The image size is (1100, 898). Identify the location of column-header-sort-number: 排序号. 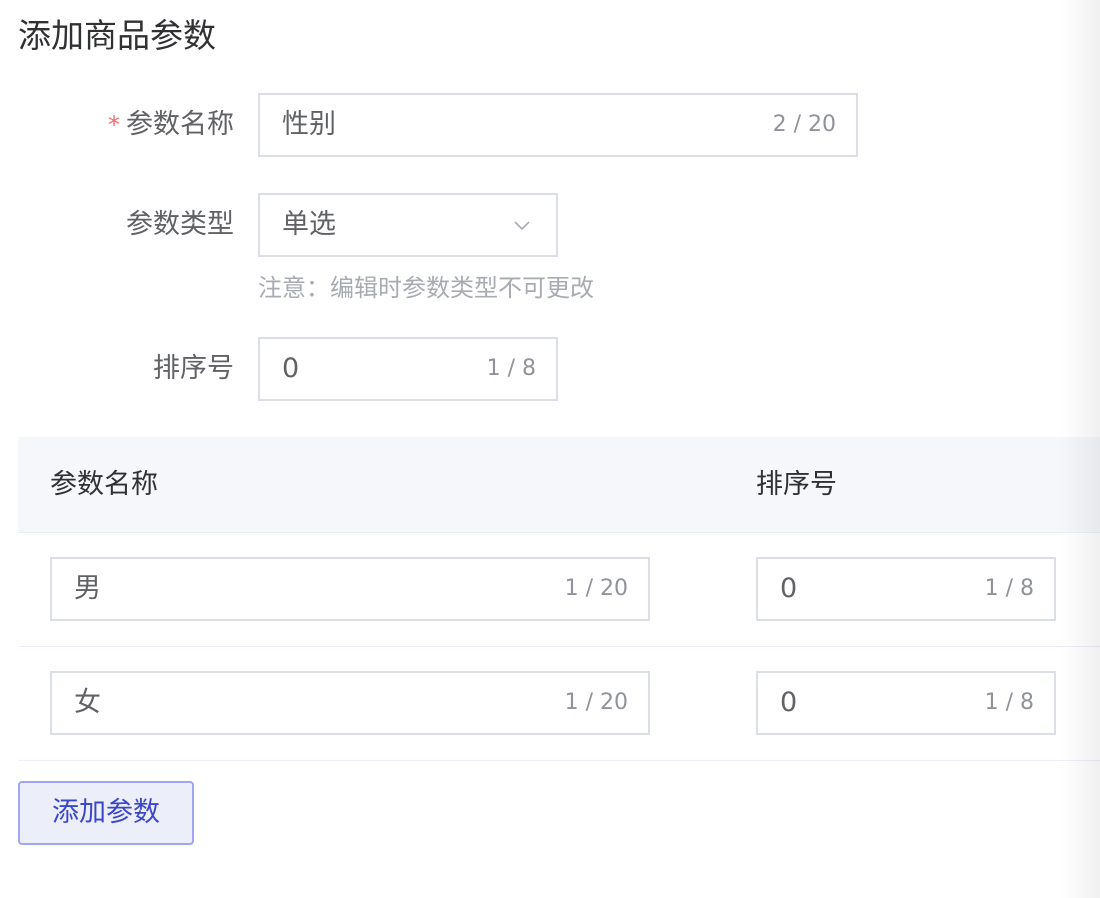
(796, 484).